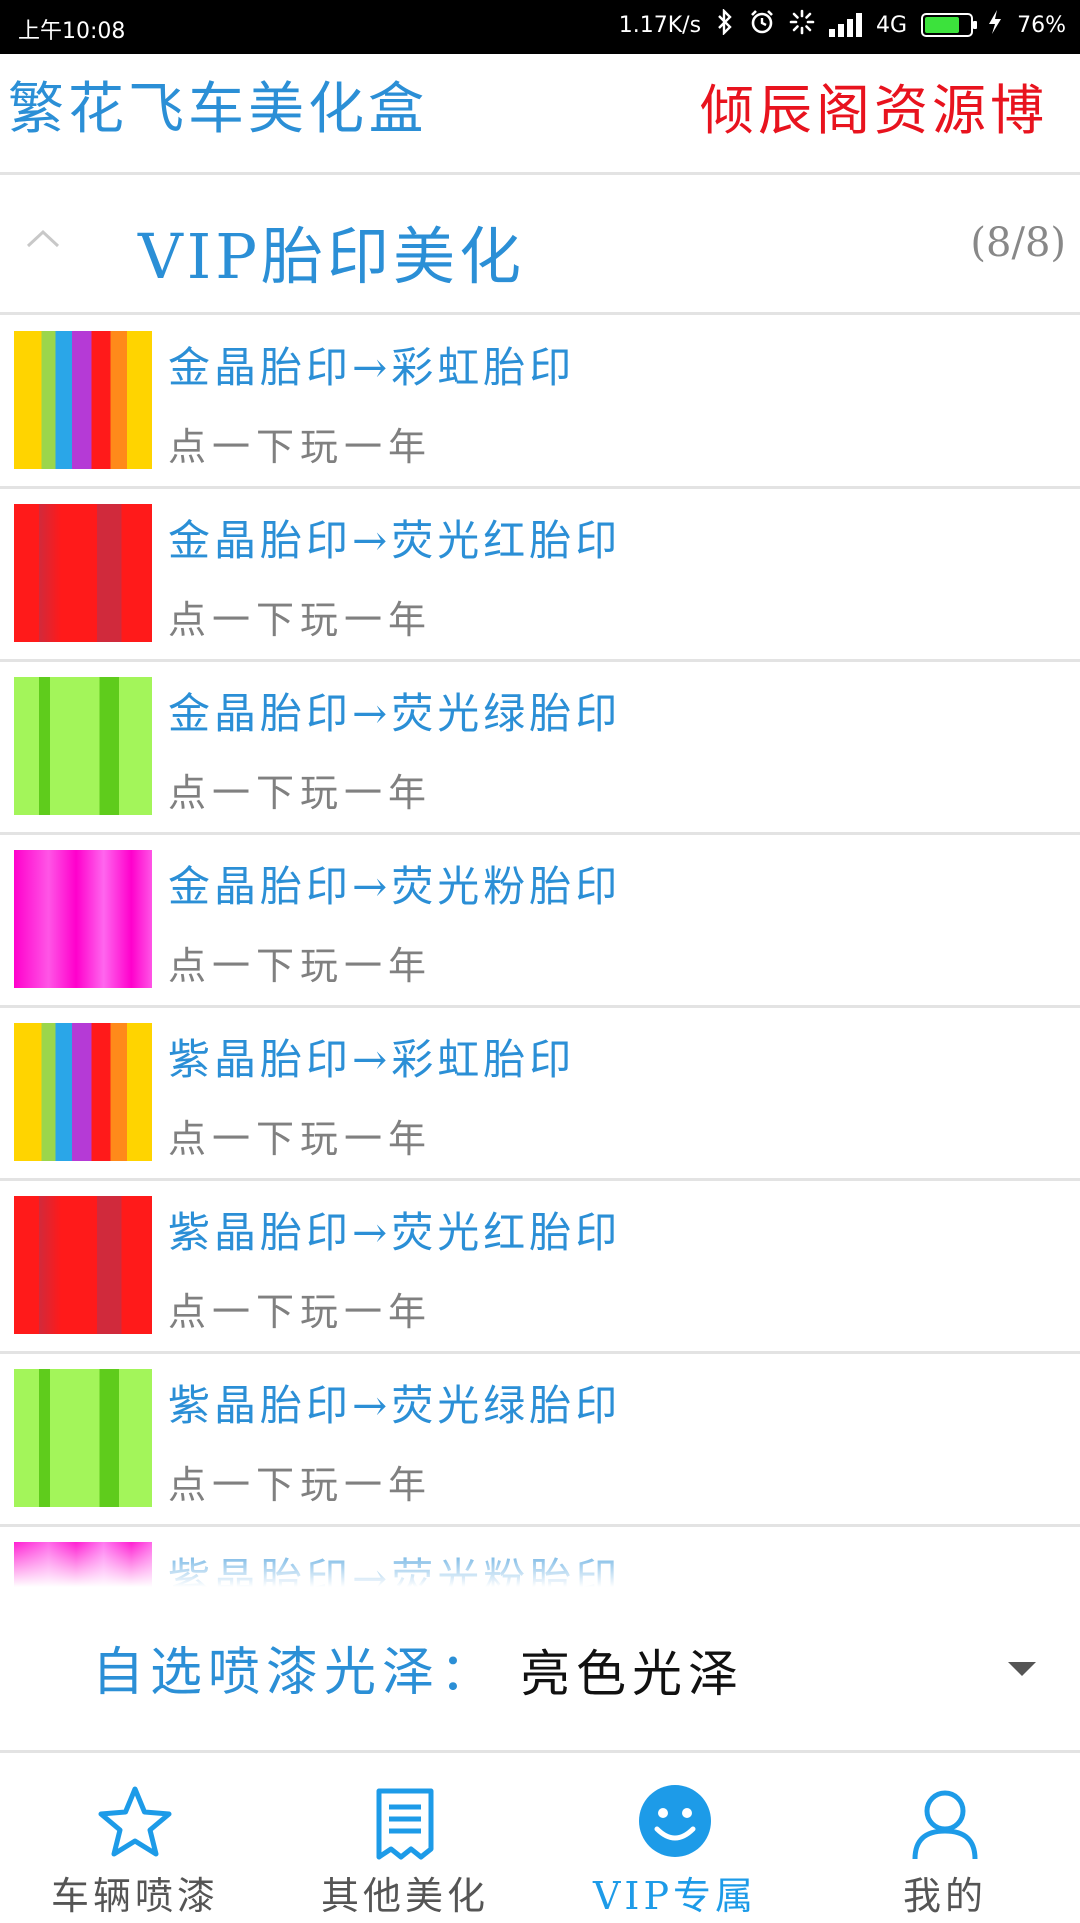  What do you see at coordinates (540, 1440) in the screenshot?
I see `list-item: 紫晶胎印→荧光绿胎印点一下玩一年` at bounding box center [540, 1440].